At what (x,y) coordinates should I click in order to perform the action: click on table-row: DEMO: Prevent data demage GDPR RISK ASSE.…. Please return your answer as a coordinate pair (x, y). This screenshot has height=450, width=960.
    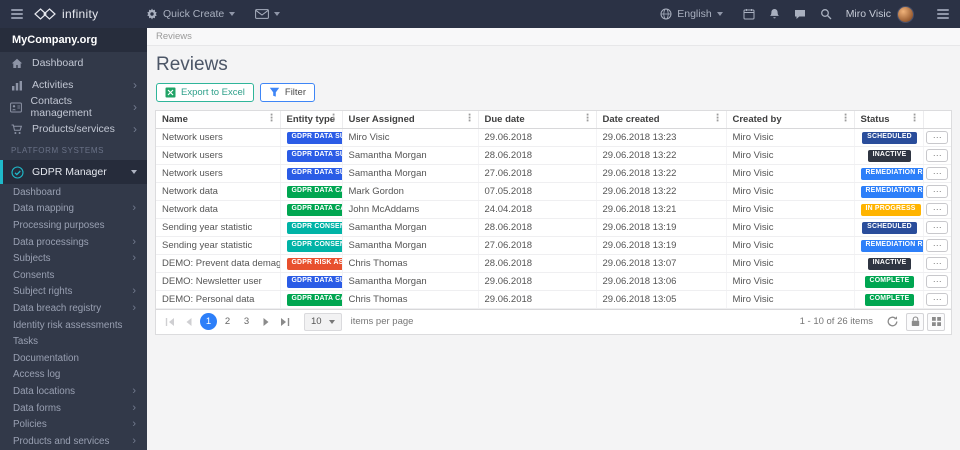
    Looking at the image, I should click on (553, 263).